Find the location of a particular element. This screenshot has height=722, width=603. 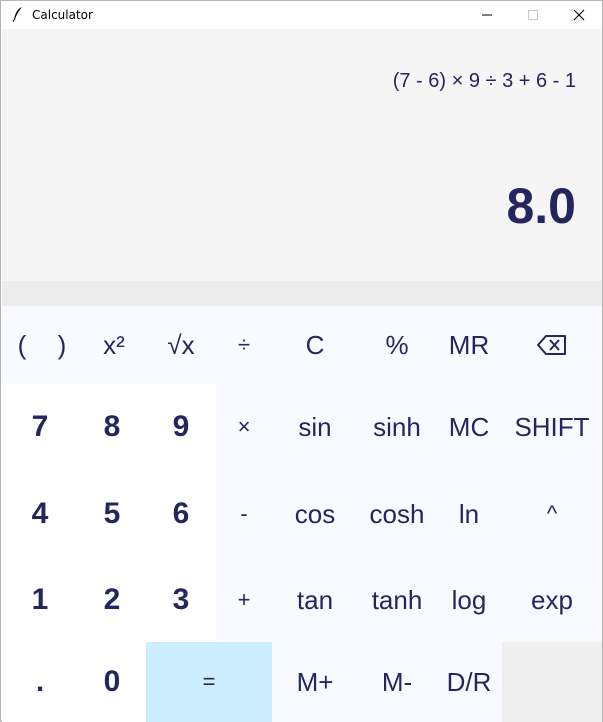

divide-button: ÷ is located at coordinates (244, 345).